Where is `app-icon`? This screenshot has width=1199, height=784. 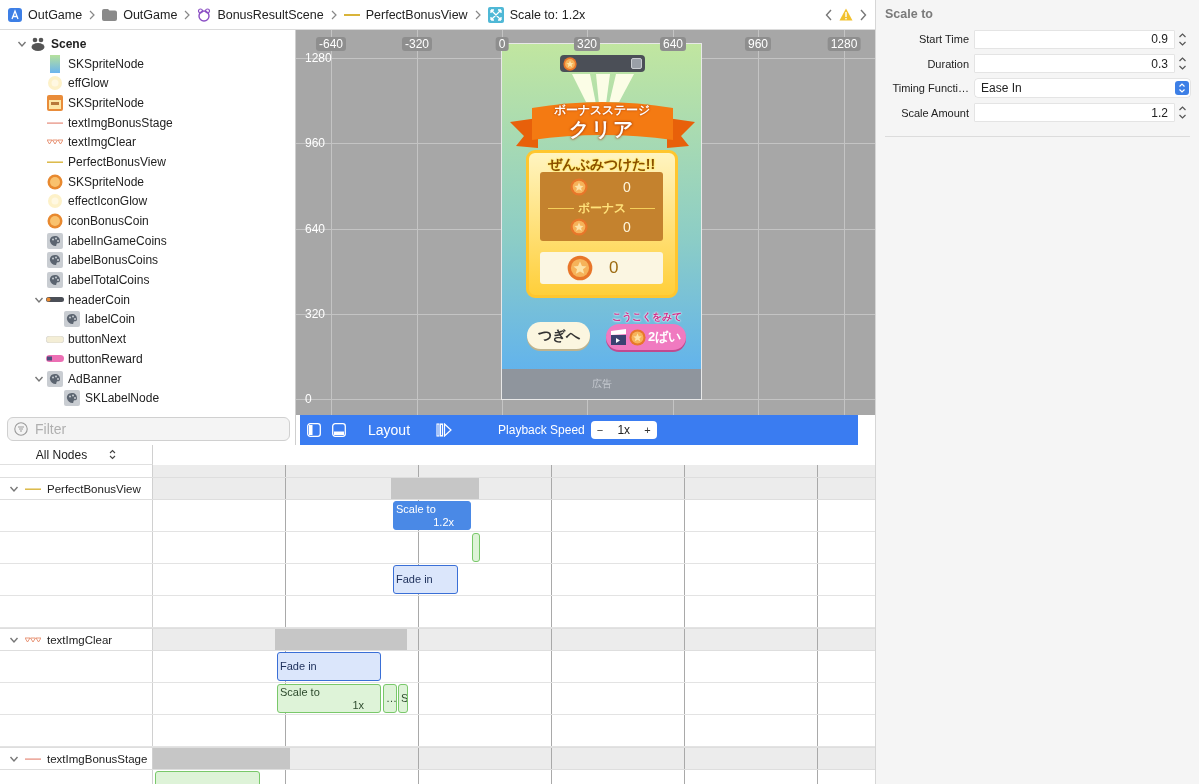
app-icon is located at coordinates (15, 14).